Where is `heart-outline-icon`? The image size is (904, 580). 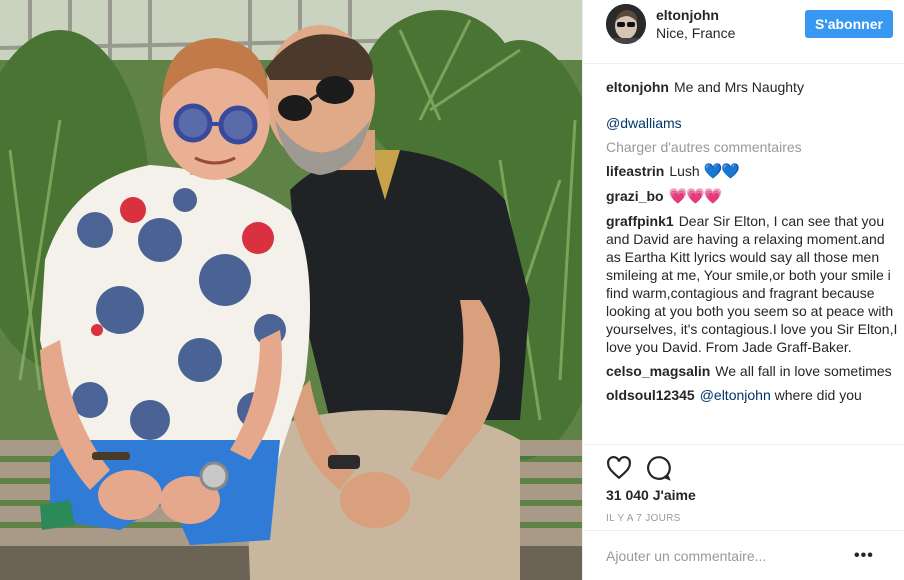
heart-outline-icon is located at coordinates (619, 468).